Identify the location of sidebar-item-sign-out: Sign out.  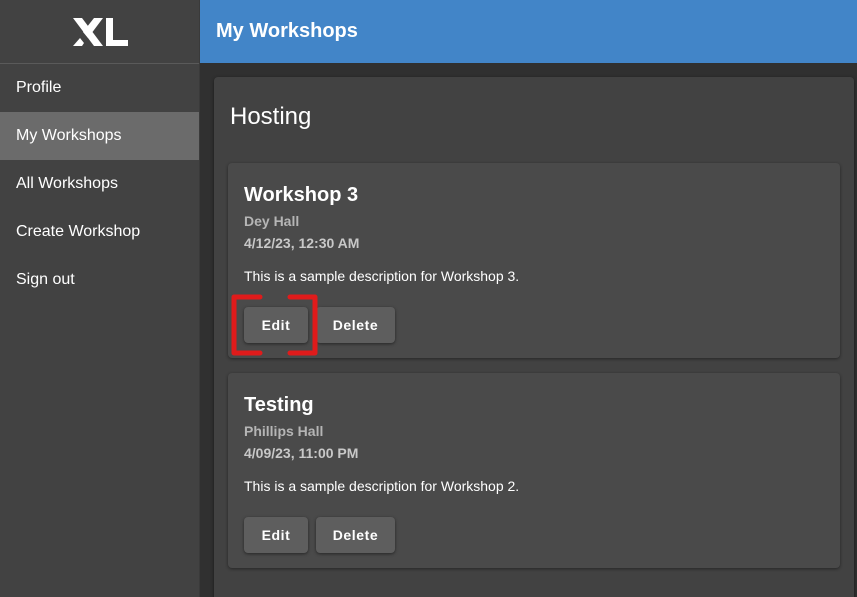
(99, 280).